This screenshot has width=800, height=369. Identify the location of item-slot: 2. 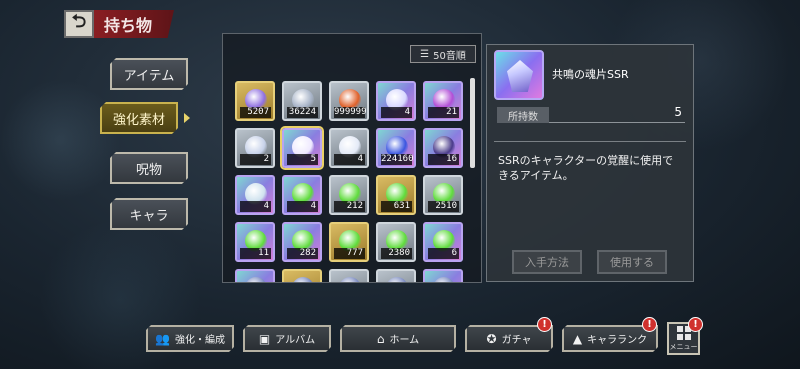
(255, 148).